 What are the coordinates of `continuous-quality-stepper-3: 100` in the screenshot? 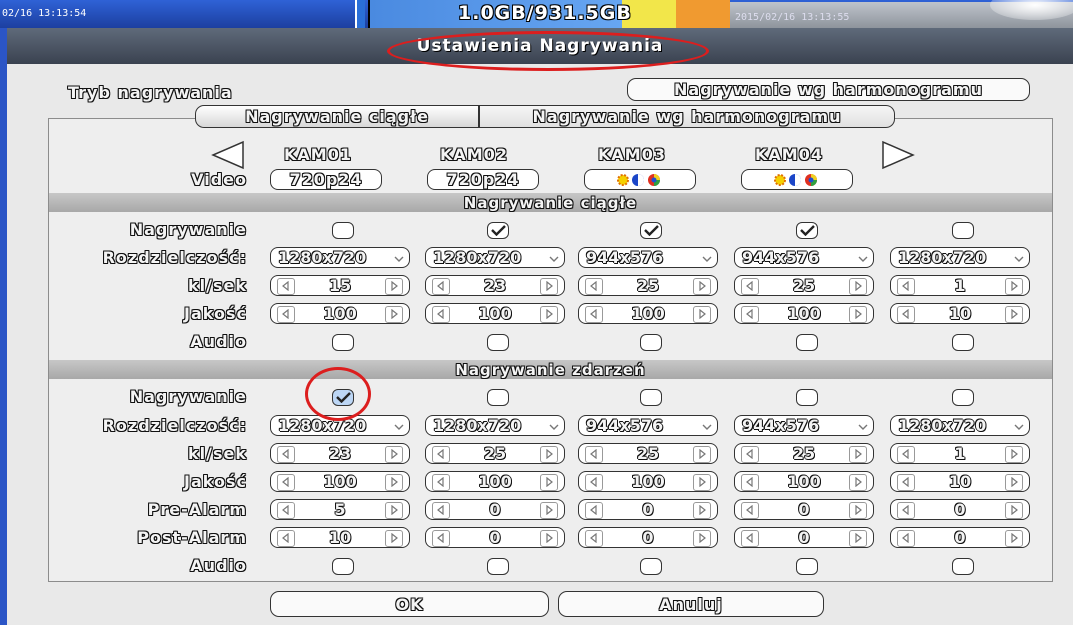 It's located at (648, 313).